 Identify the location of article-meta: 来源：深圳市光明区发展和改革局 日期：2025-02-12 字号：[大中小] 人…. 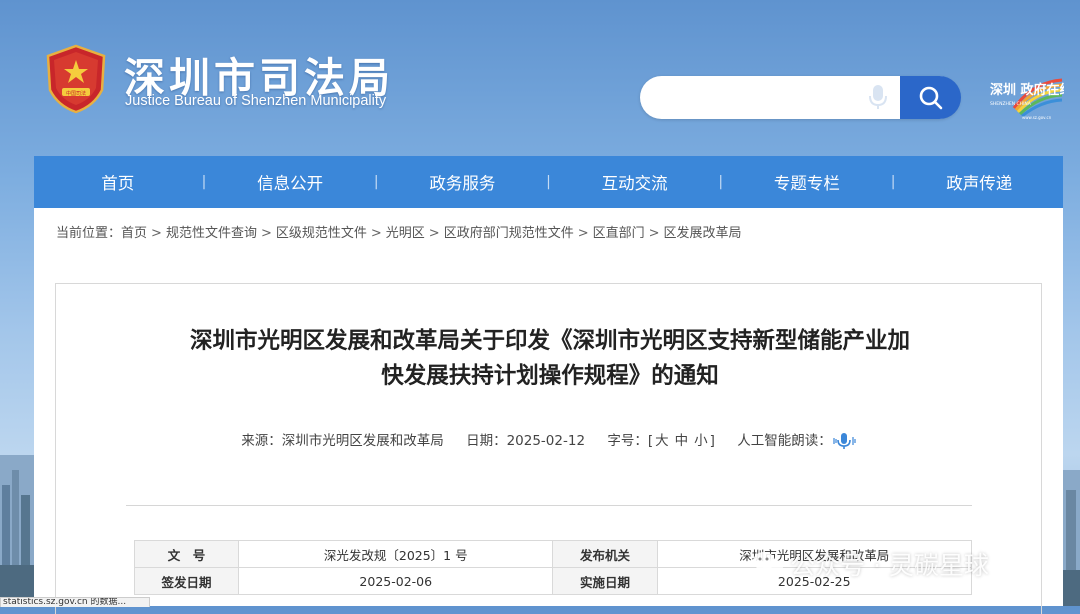
(548, 439).